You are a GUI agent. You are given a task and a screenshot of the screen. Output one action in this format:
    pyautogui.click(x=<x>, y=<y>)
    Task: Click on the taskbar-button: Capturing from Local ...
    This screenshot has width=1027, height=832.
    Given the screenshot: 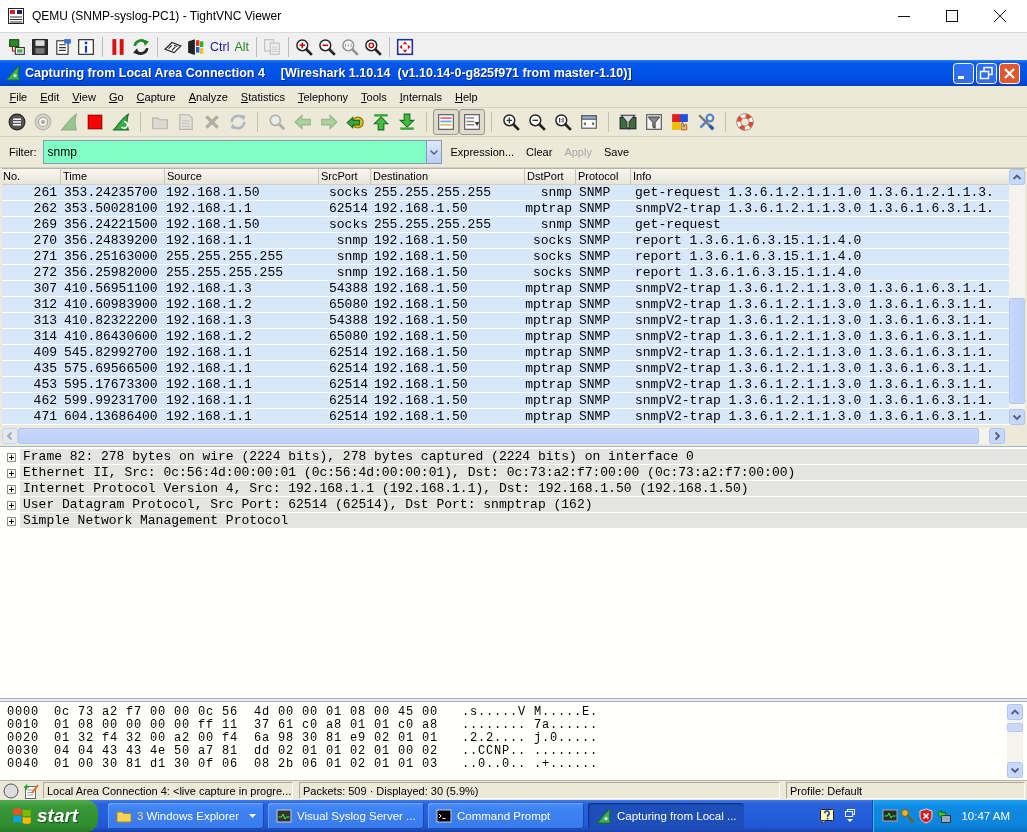 What is the action you would take?
    pyautogui.click(x=666, y=816)
    